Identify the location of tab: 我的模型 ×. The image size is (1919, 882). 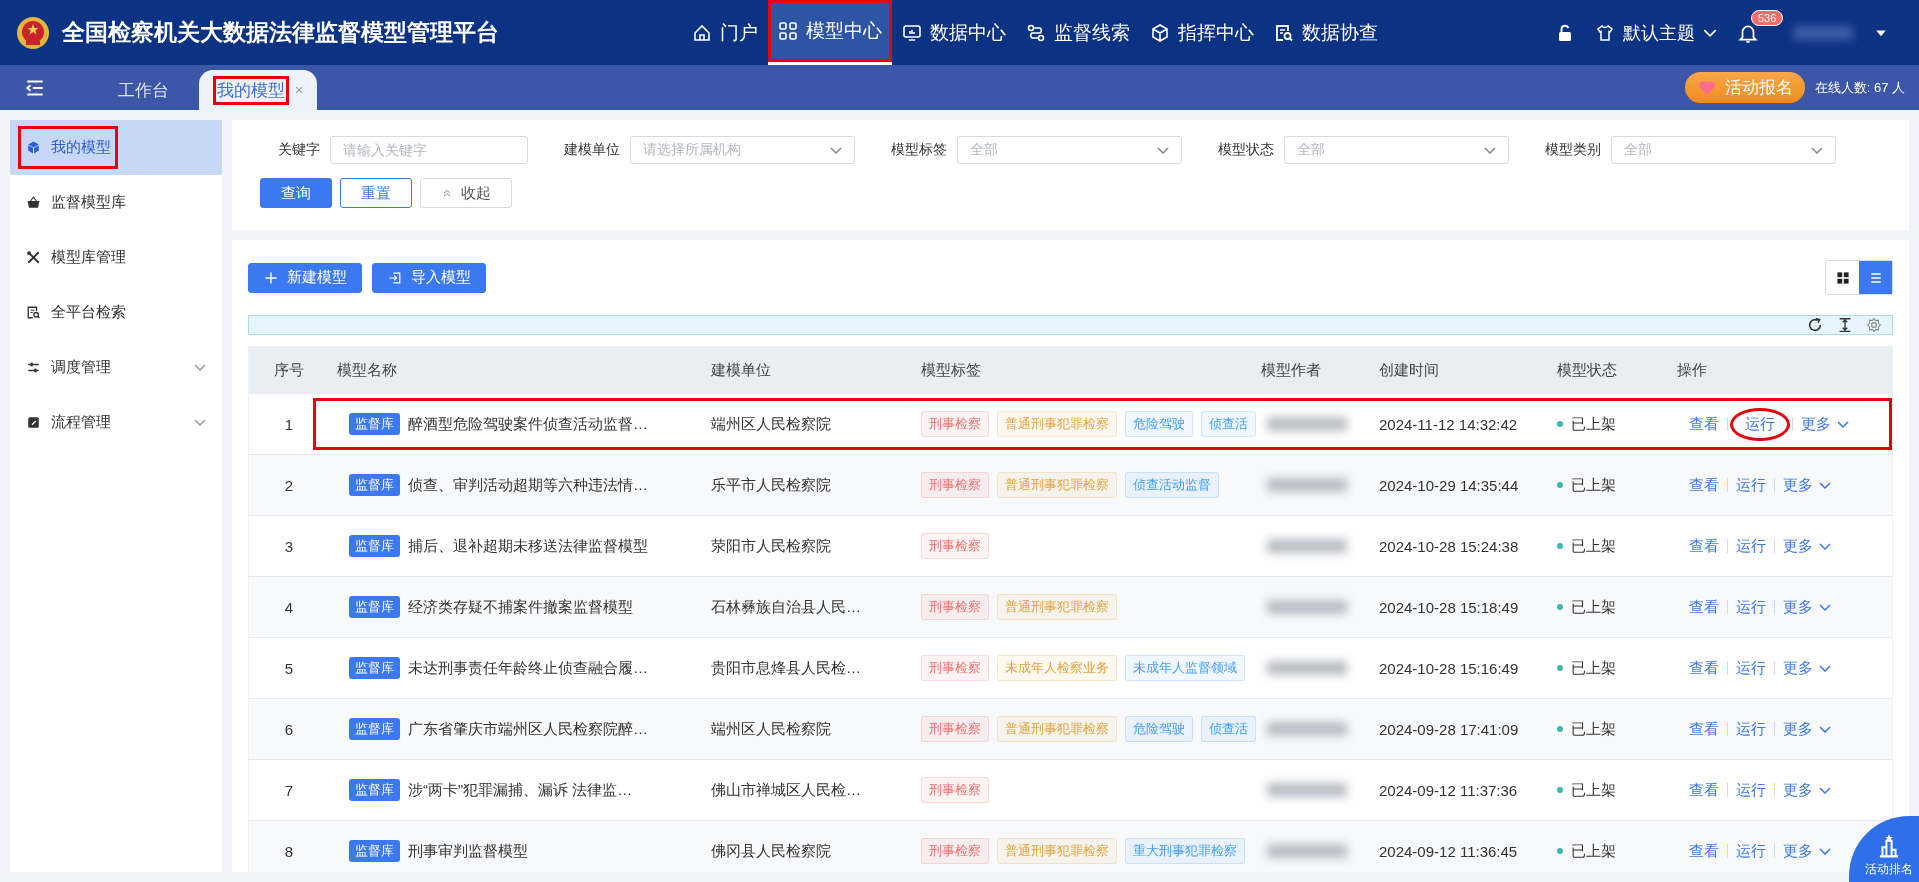
(258, 90).